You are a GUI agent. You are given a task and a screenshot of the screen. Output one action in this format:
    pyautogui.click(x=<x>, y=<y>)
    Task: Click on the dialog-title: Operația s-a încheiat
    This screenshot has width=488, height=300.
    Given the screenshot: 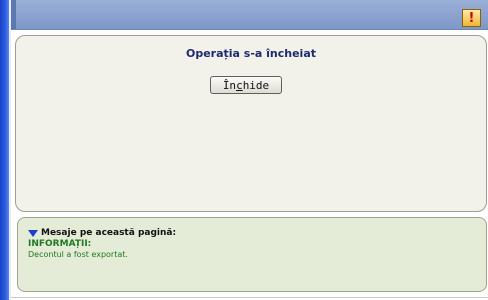 What is the action you would take?
    pyautogui.click(x=251, y=53)
    